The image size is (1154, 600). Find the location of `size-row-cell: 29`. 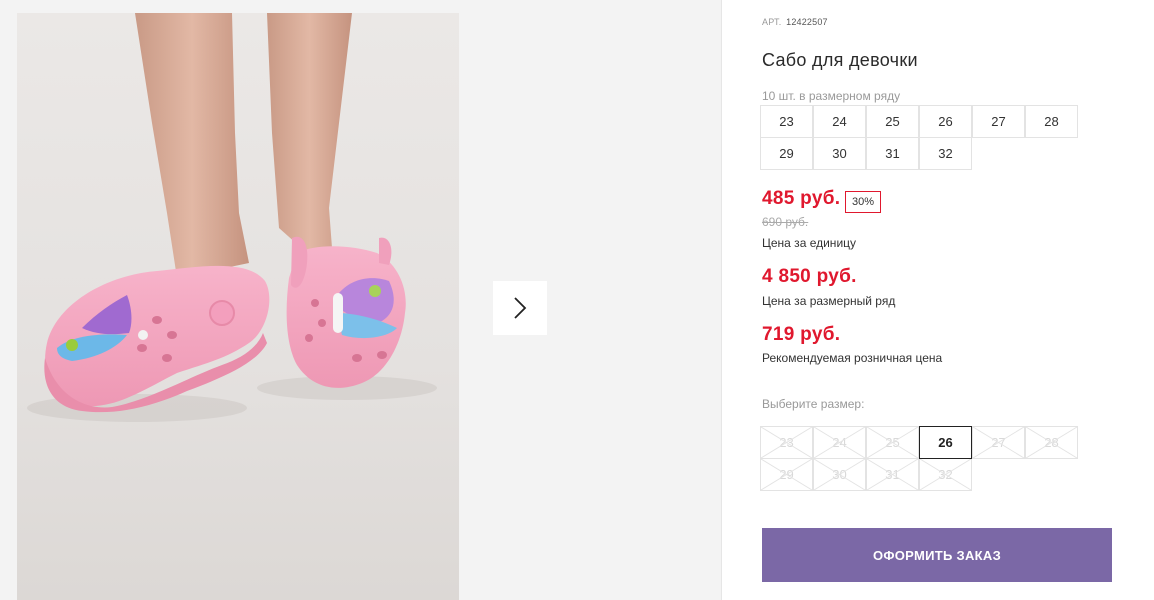

size-row-cell: 29 is located at coordinates (786, 153).